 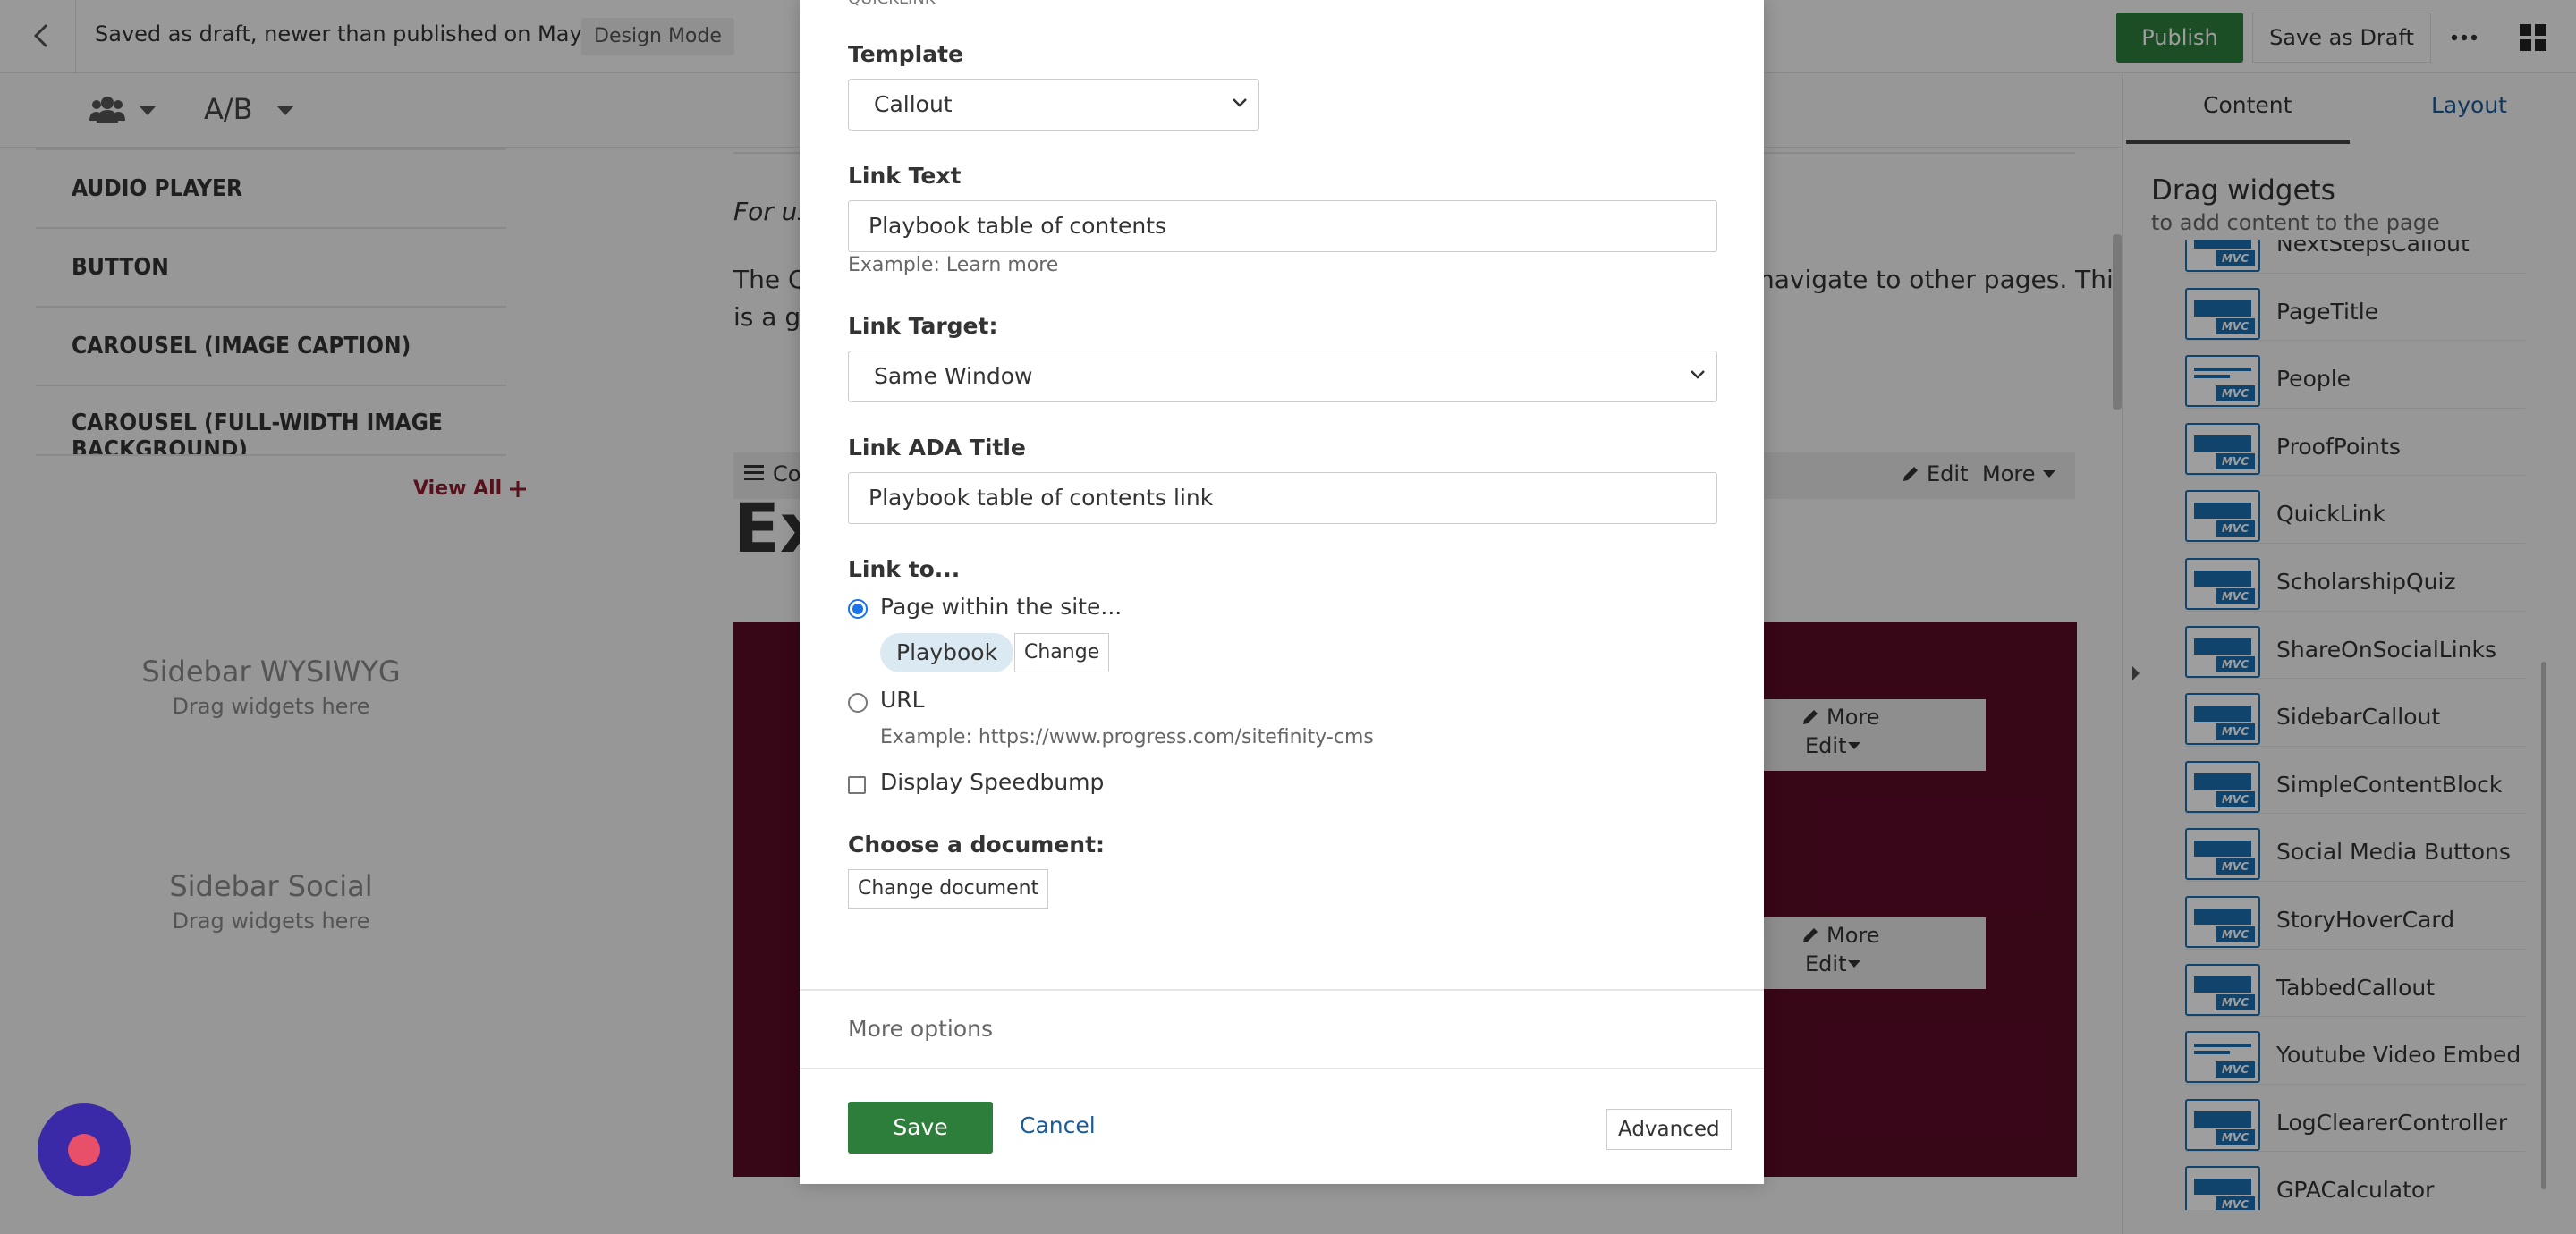 I want to click on link-target-label: Link Target:, so click(x=923, y=326).